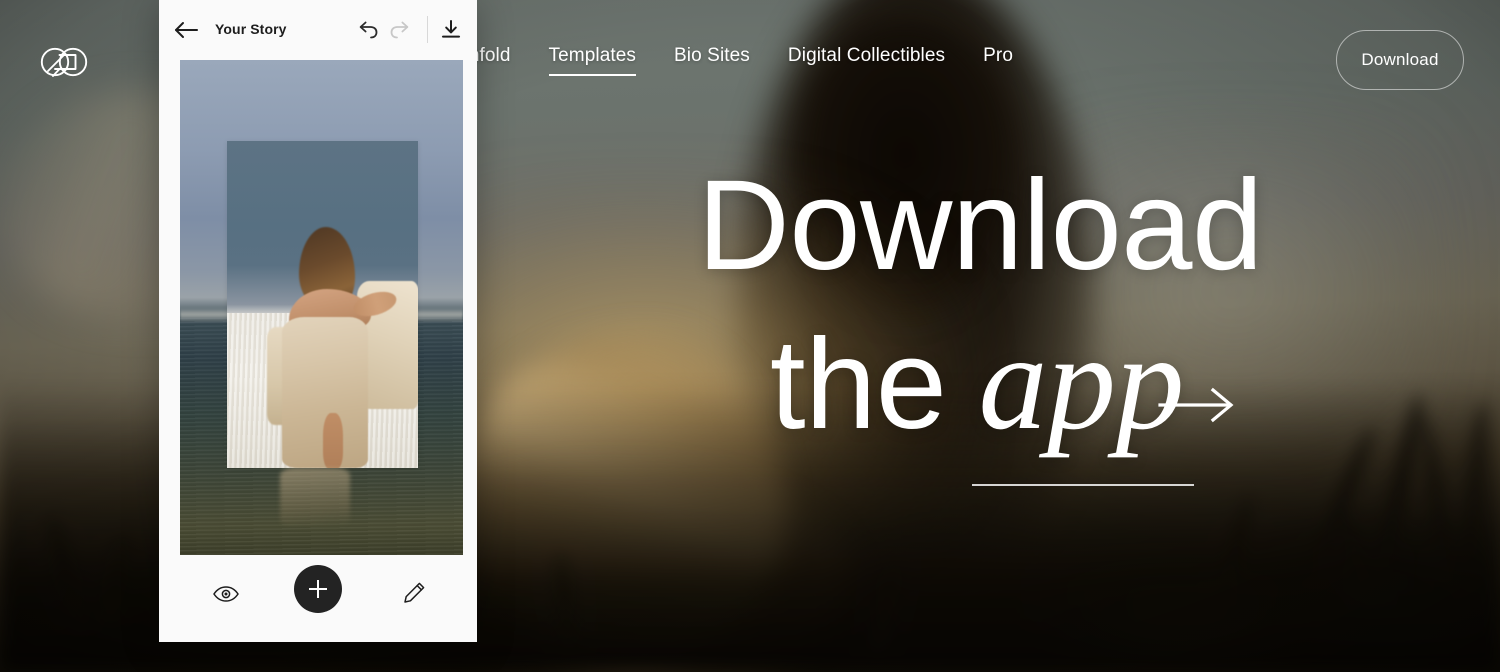 The image size is (1500, 672). I want to click on hero-arrow-right, so click(1198, 405).